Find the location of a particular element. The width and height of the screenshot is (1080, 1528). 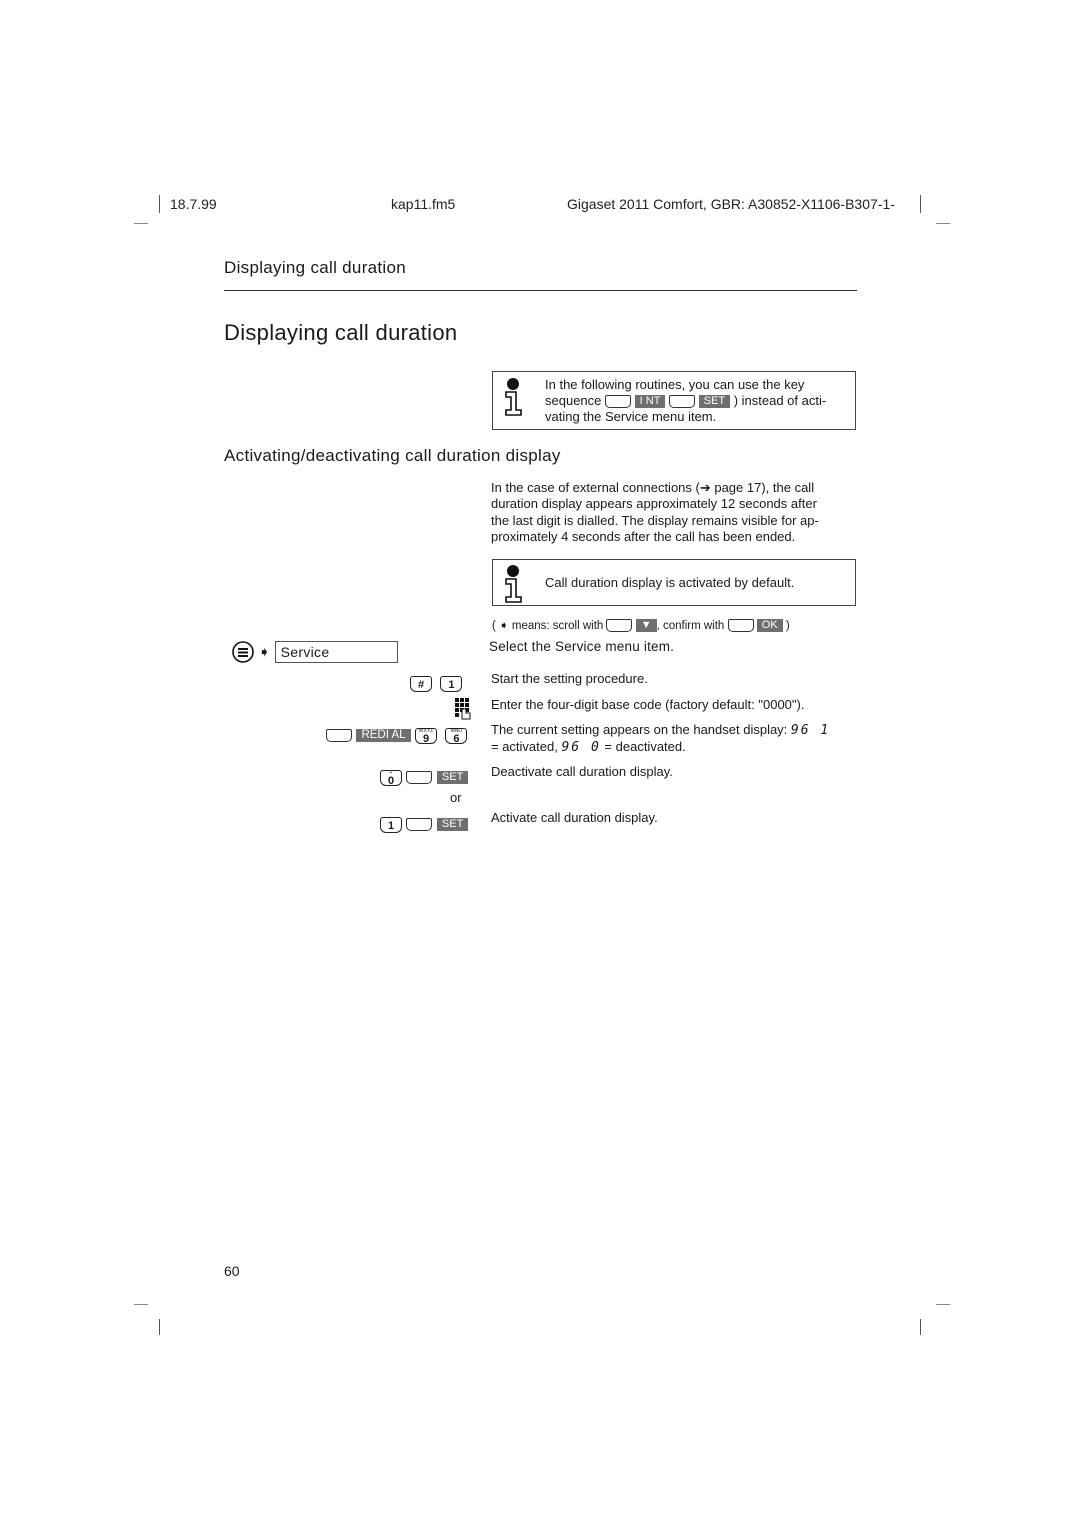

lcd-value-off: 96 0 is located at coordinates (581, 748).